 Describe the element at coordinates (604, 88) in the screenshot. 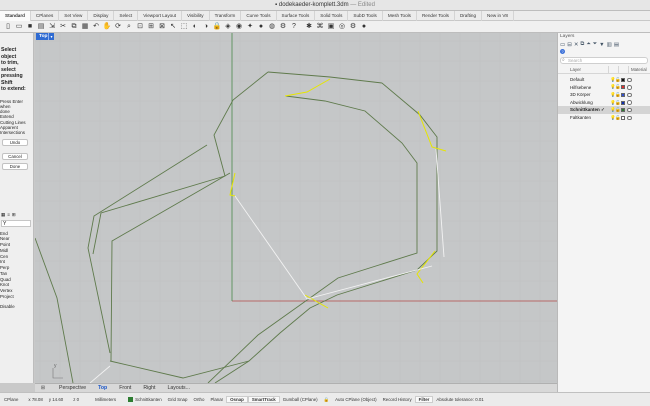

I see `layer-row: Hilfsebene 💡 🔓` at that location.